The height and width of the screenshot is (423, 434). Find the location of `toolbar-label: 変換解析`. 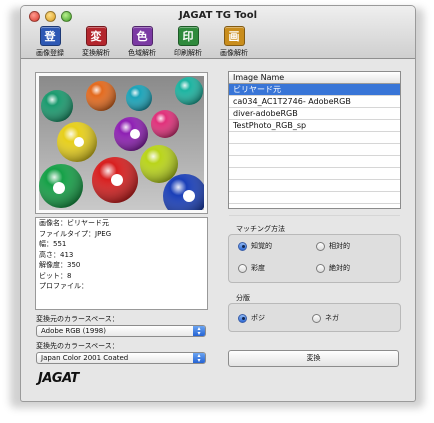

toolbar-label: 変換解析 is located at coordinates (96, 53).